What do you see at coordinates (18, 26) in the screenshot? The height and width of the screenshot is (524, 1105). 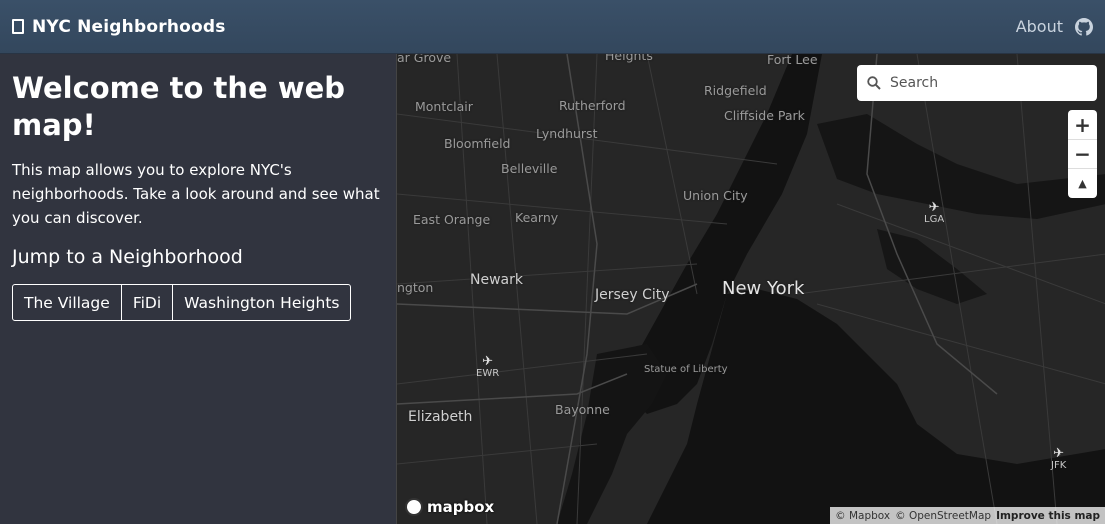 I see `map-icon` at bounding box center [18, 26].